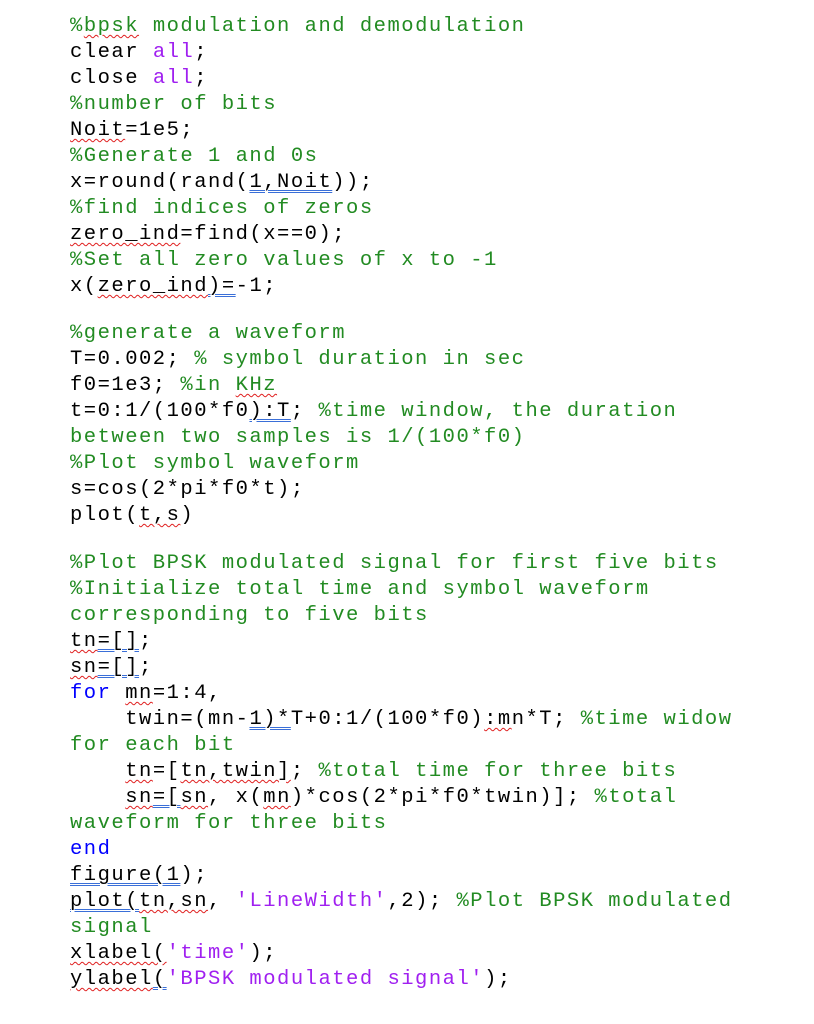 Image resolution: width=814 pixels, height=1024 pixels. Describe the element at coordinates (430, 131) in the screenshot. I see `code-line: Noit=1e5;` at that location.